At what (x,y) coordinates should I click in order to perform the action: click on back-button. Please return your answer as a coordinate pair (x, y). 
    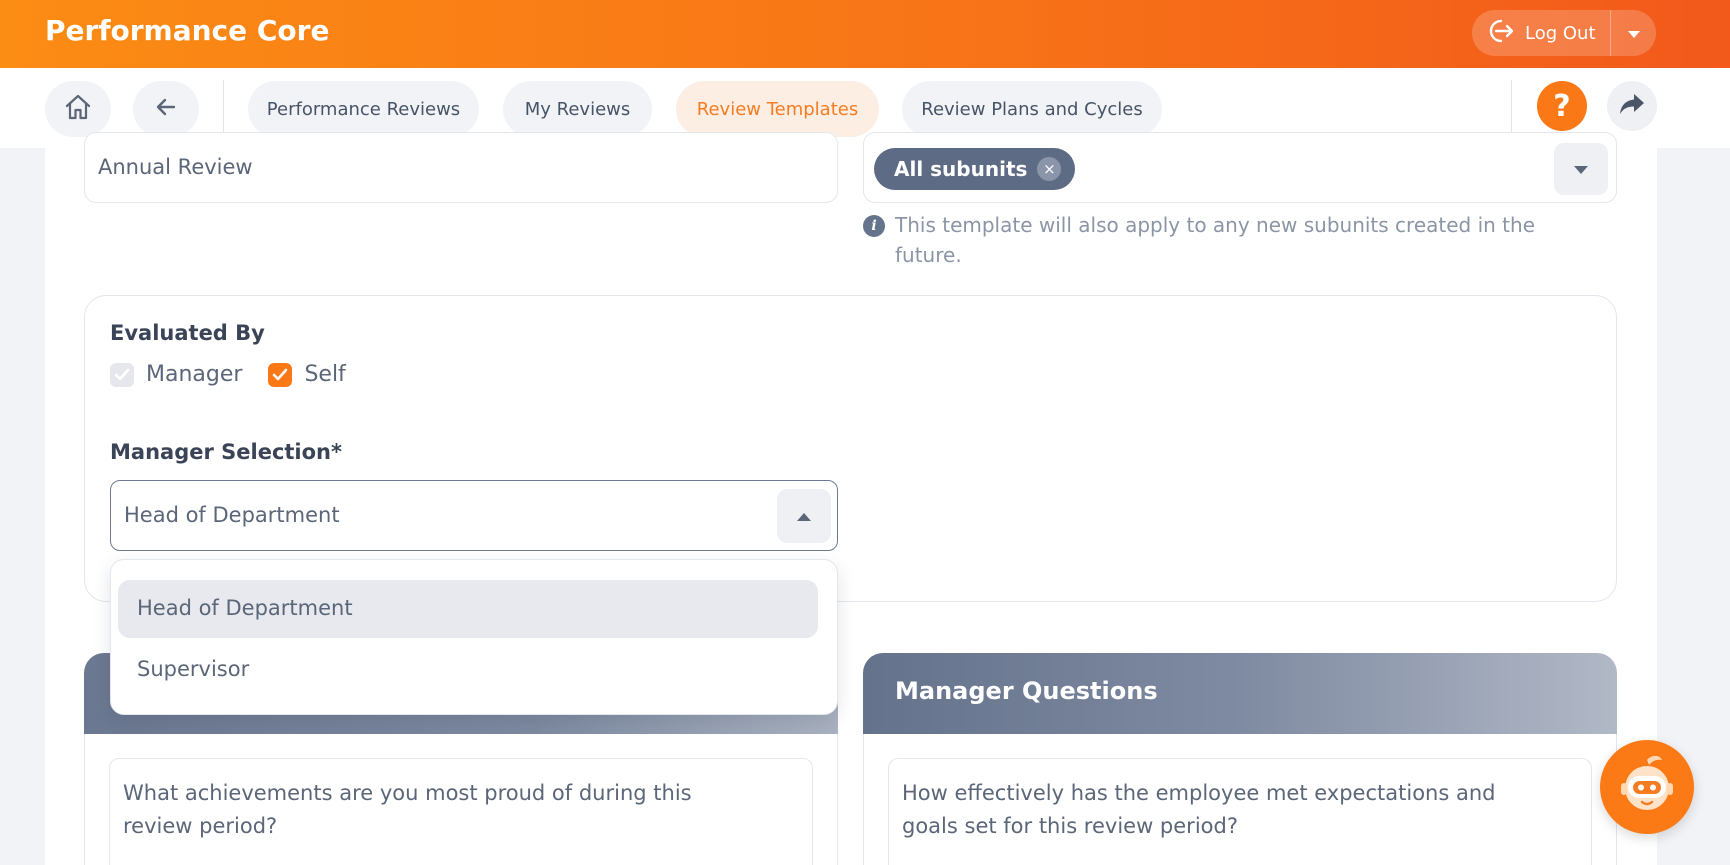
    Looking at the image, I should click on (166, 109).